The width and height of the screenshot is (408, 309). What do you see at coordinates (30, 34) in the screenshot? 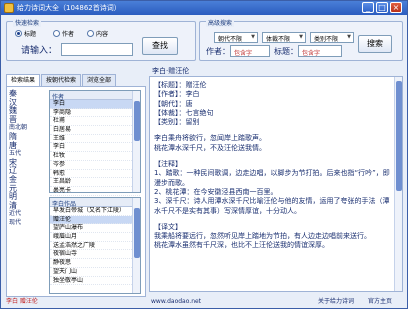
I see `radio-title-label: 标题` at bounding box center [30, 34].